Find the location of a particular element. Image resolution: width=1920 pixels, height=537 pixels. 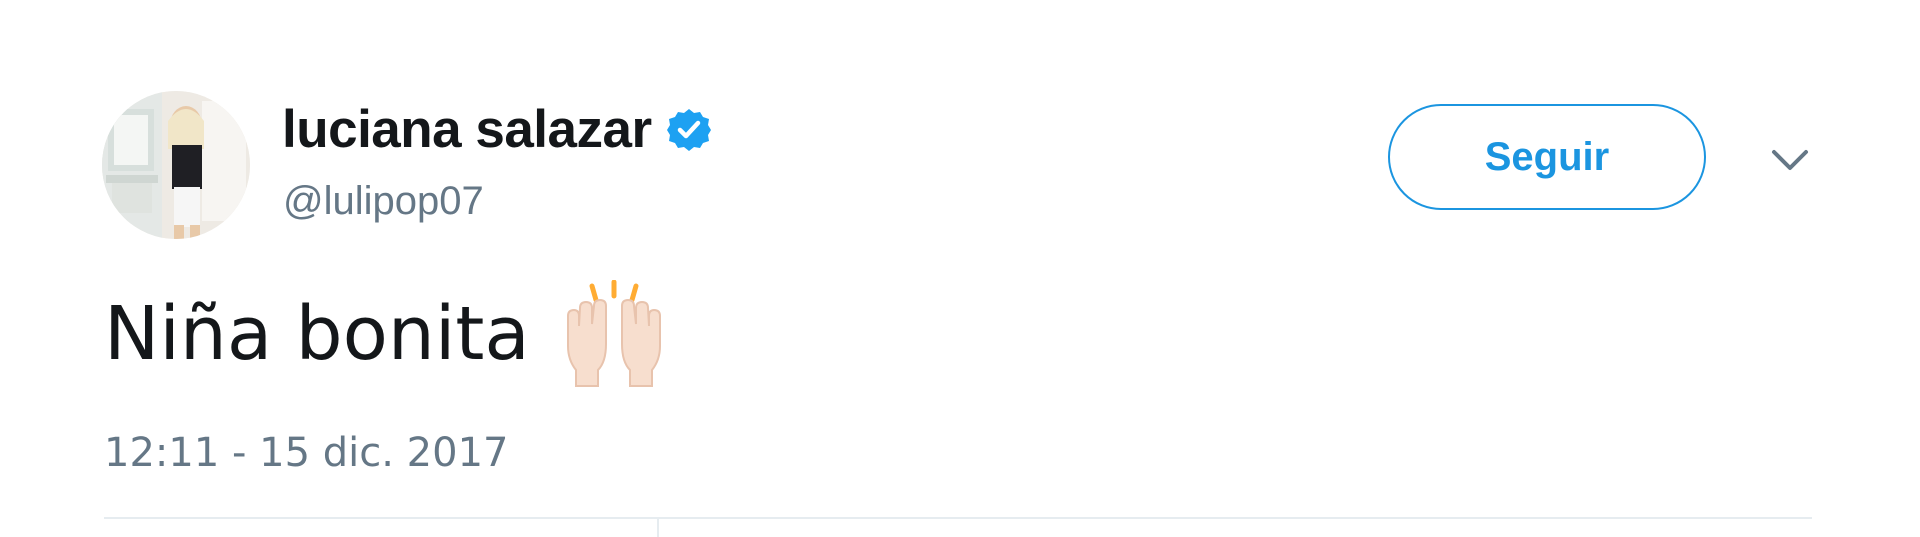

avatar-image is located at coordinates (176, 165).